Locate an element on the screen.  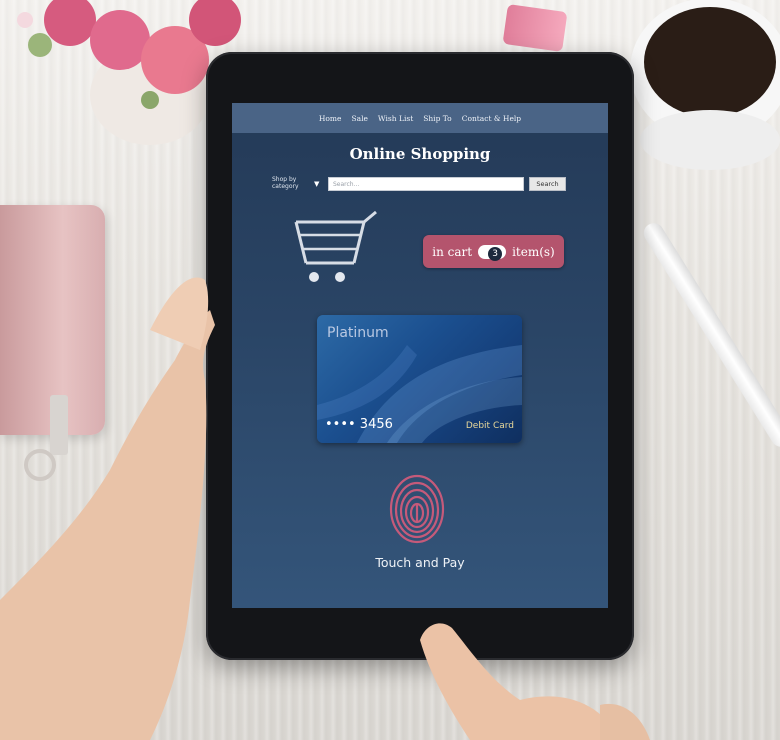
card-tier-label: Platinum is located at coordinates (358, 333).